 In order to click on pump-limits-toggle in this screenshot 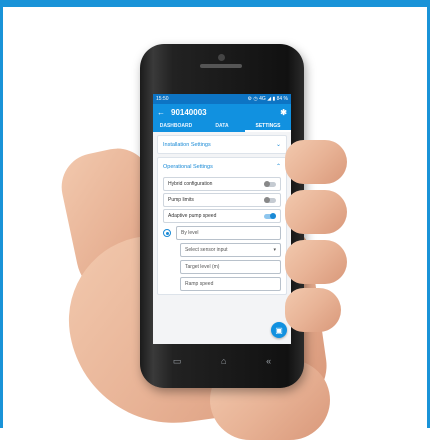, I will do `click(270, 200)`.